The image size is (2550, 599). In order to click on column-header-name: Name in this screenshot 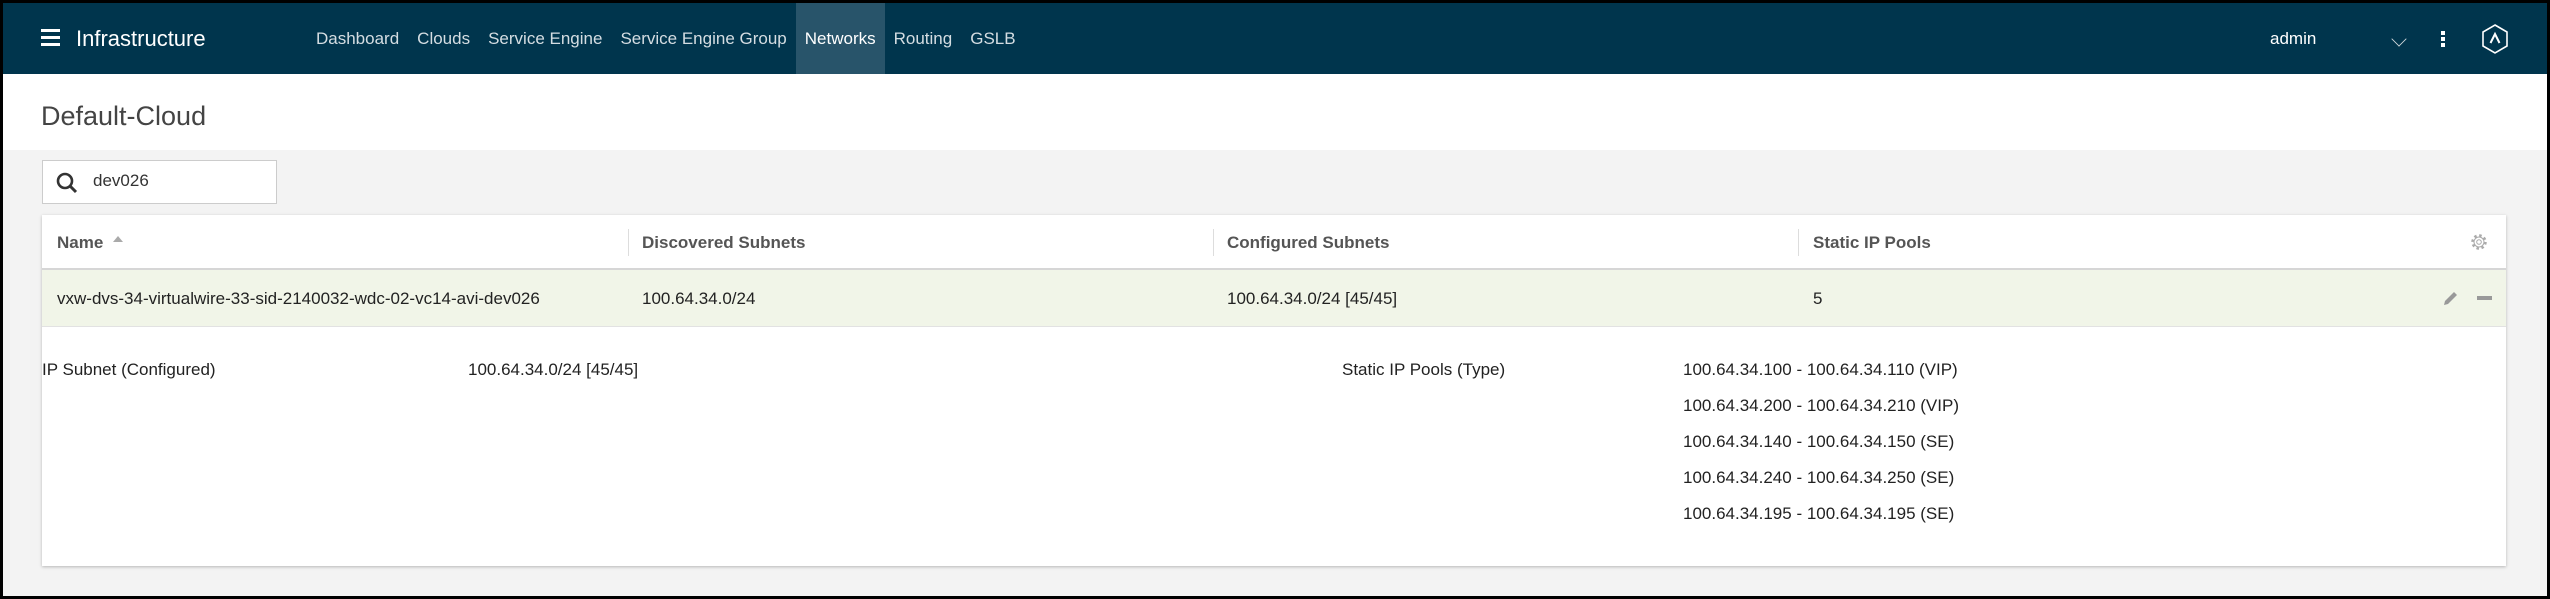, I will do `click(90, 242)`.